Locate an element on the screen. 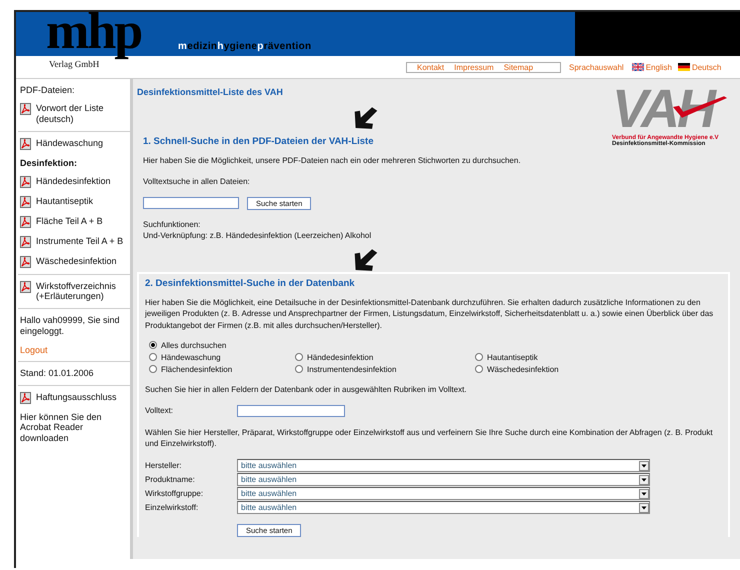 This screenshot has width=740, height=570. logout-link: Logout is located at coordinates (75, 349).